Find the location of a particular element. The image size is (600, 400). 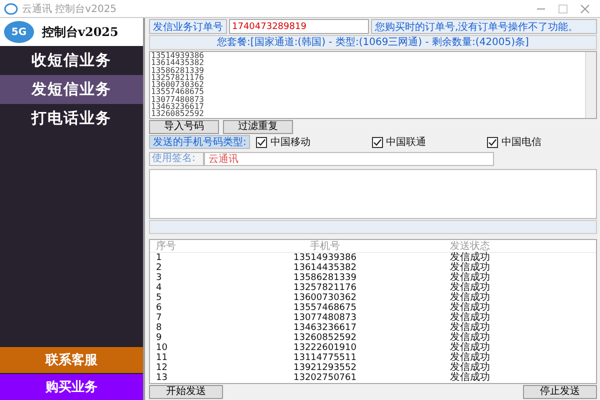

column-header: 序号 is located at coordinates (166, 246).